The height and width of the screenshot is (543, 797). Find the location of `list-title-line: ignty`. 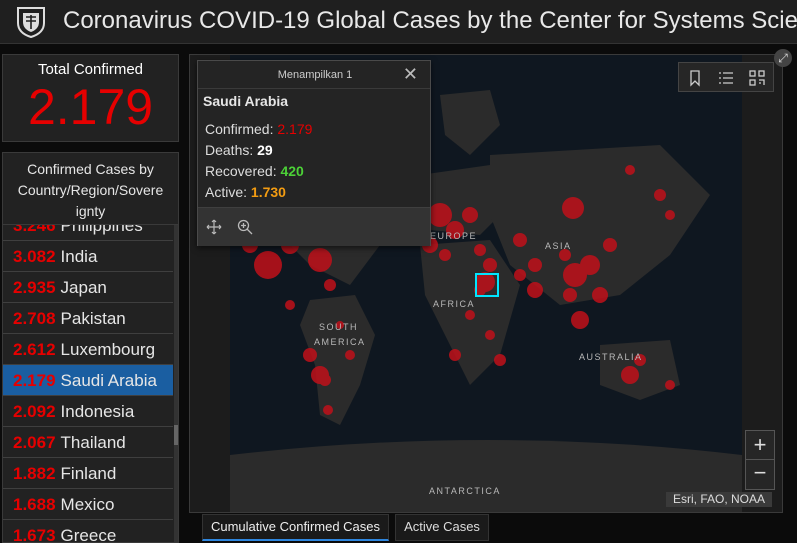

list-title-line: ignty is located at coordinates (90, 211).